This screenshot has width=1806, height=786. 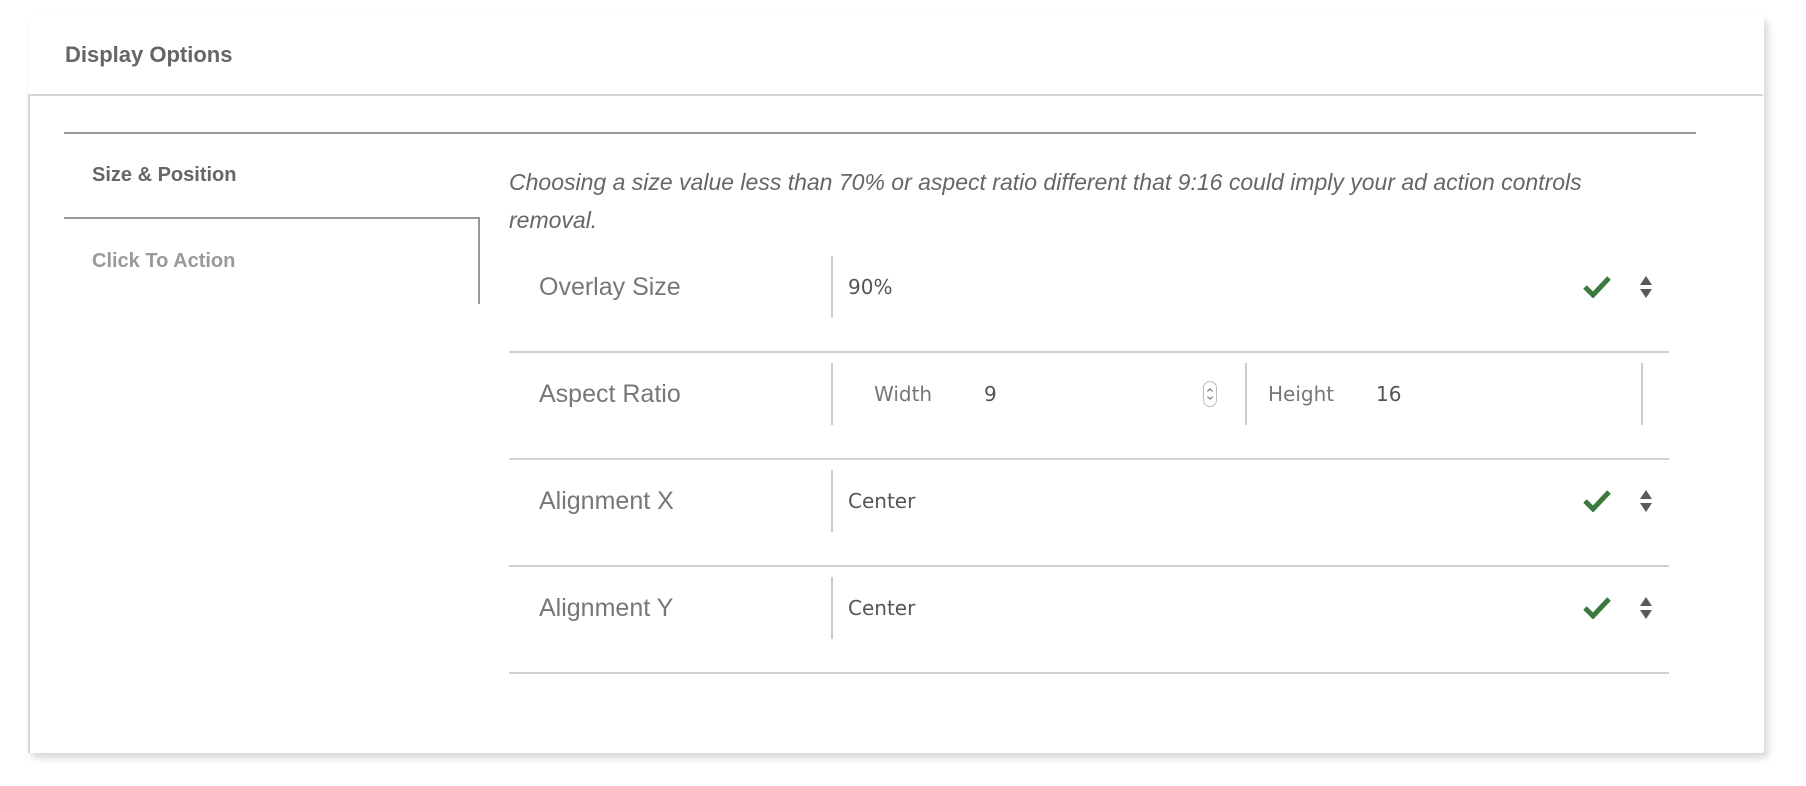 I want to click on width-input: 9, so click(x=990, y=394).